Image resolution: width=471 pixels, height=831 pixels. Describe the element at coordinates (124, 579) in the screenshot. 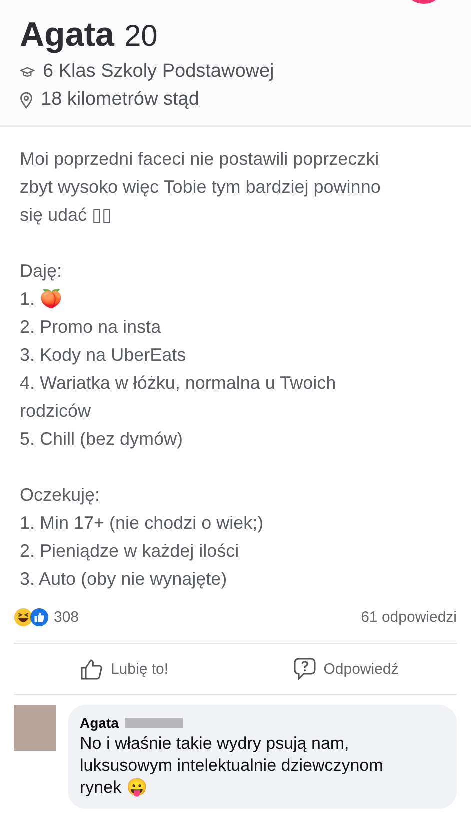

I see `list-item: 3. Auto (oby nie wynajęte)` at that location.